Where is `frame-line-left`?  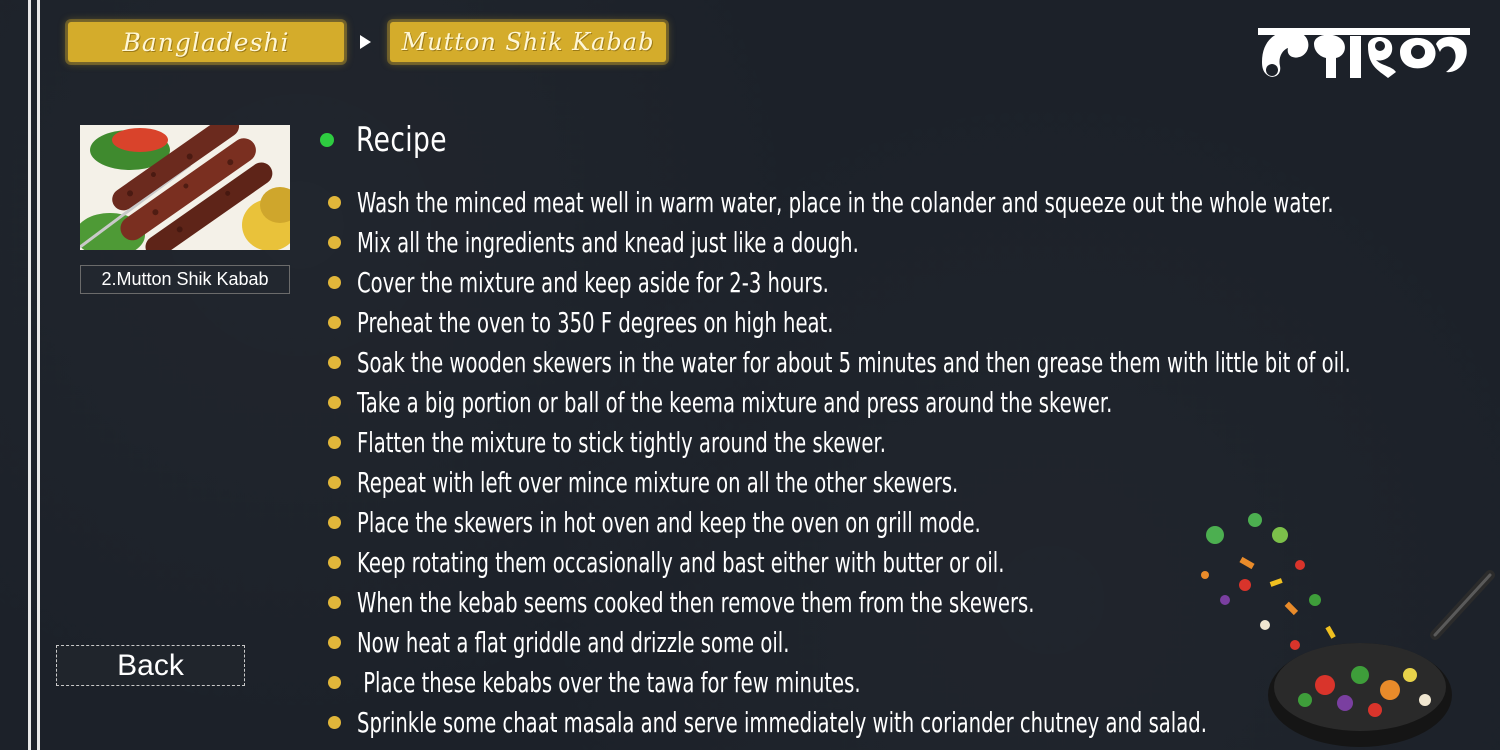 frame-line-left is located at coordinates (29, 375).